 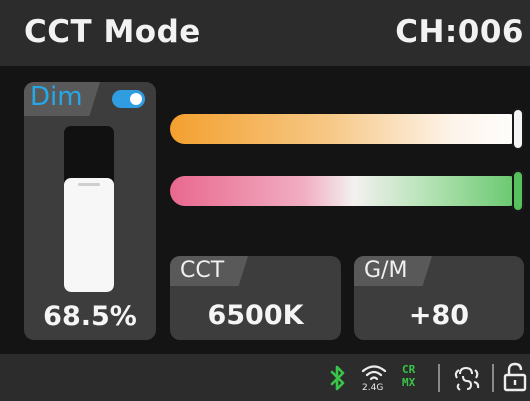 What do you see at coordinates (347, 191) in the screenshot?
I see `gm-slider` at bounding box center [347, 191].